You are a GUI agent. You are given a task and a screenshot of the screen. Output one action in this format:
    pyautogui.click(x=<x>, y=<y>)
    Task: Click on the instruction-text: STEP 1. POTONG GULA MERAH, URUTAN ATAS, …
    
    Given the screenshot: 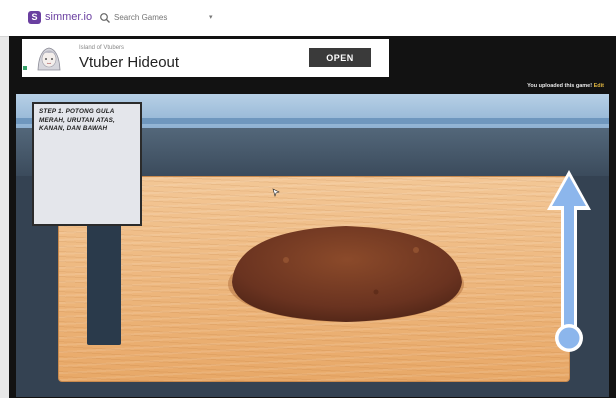 What is the action you would take?
    pyautogui.click(x=77, y=120)
    